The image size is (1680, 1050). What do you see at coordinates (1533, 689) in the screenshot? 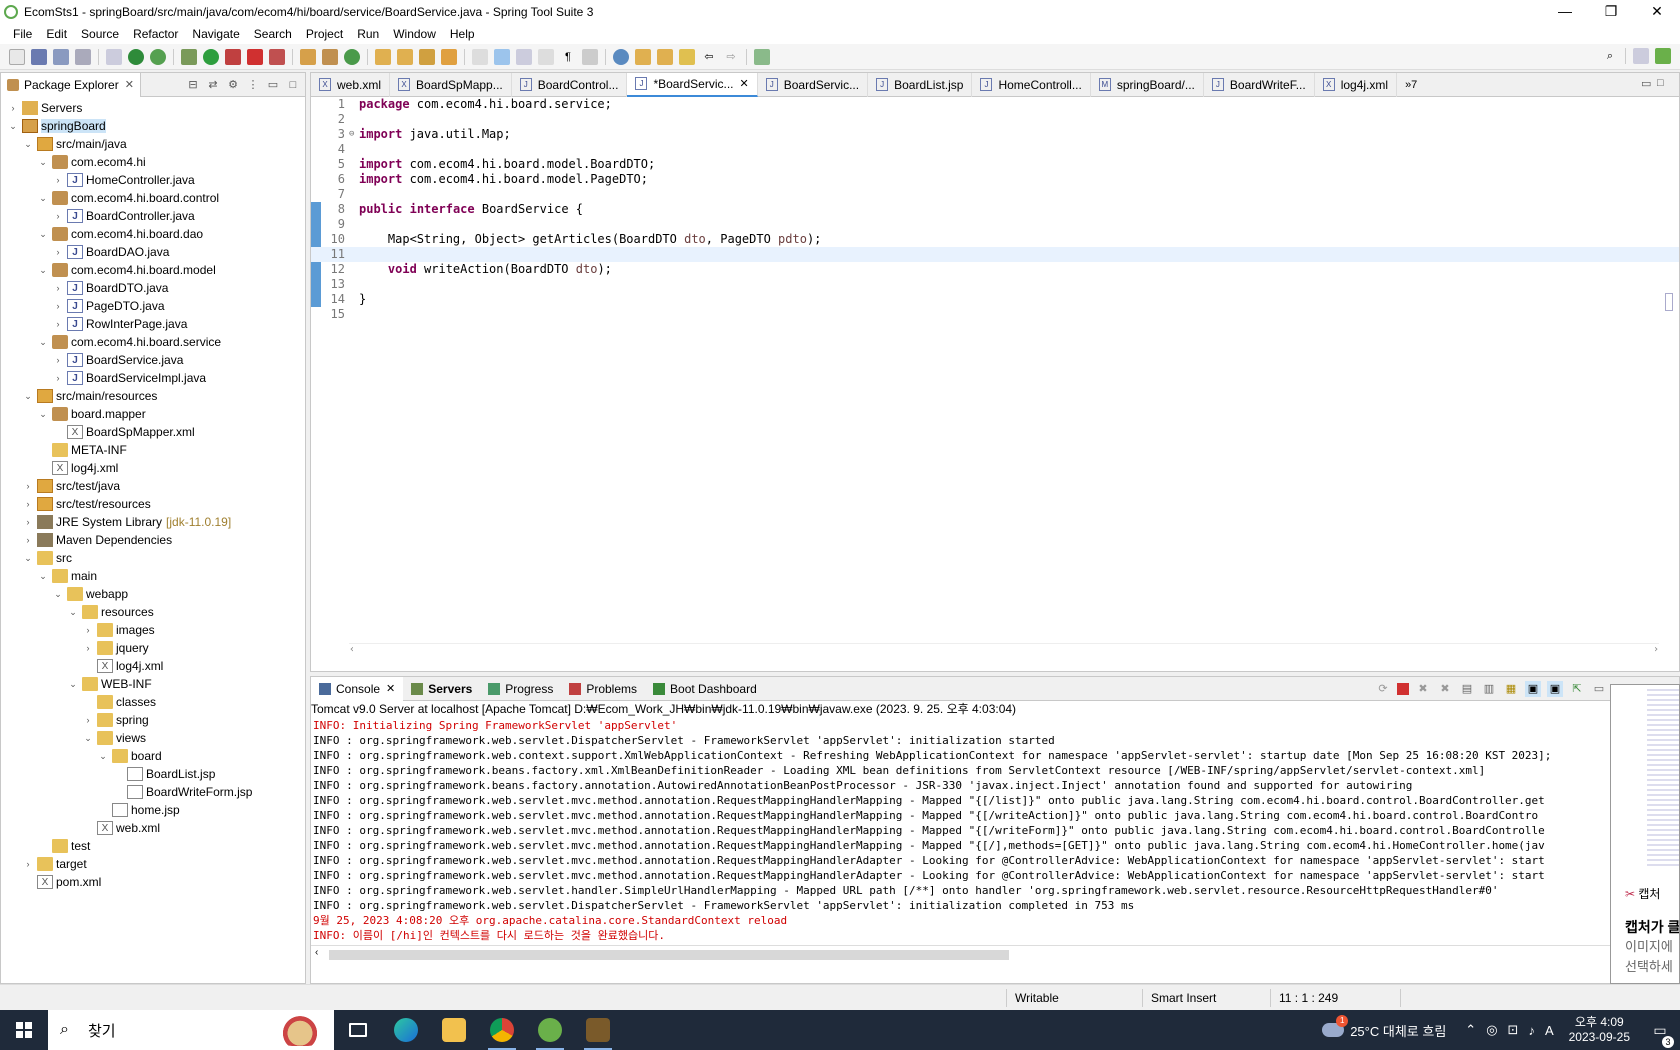
I see `show-on-stdout-icon: ▣` at bounding box center [1533, 689].